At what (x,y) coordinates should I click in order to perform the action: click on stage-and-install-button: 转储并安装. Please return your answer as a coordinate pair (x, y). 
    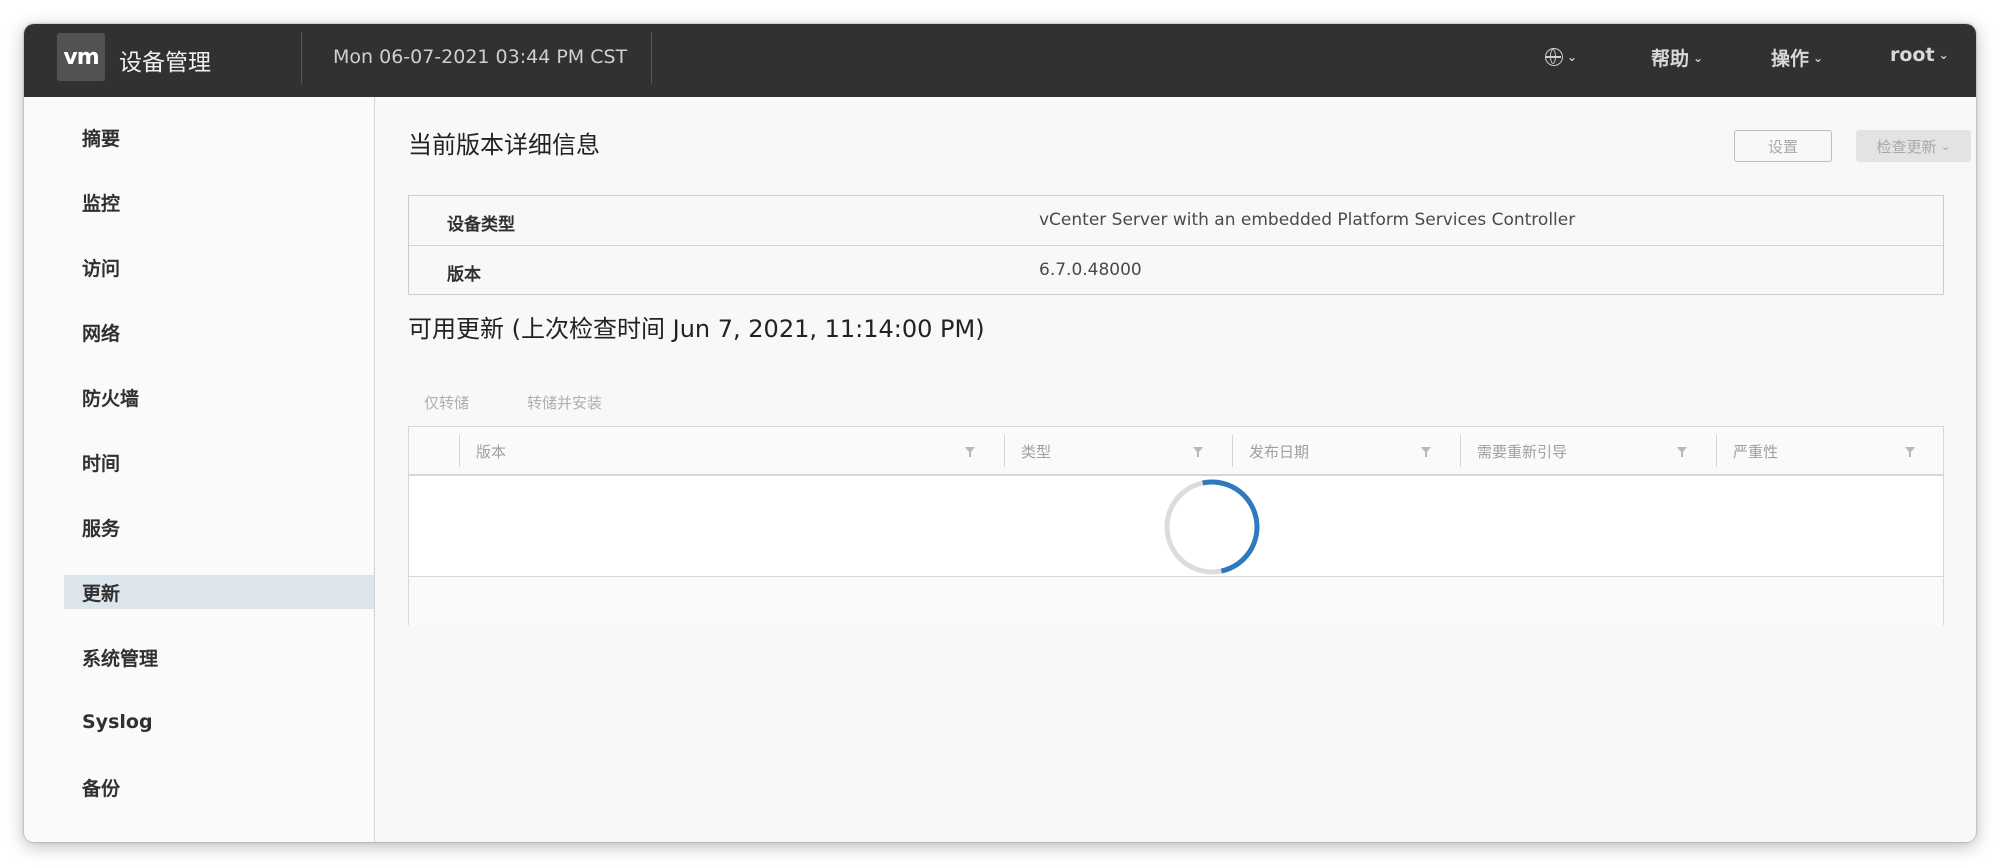
    Looking at the image, I should click on (564, 402).